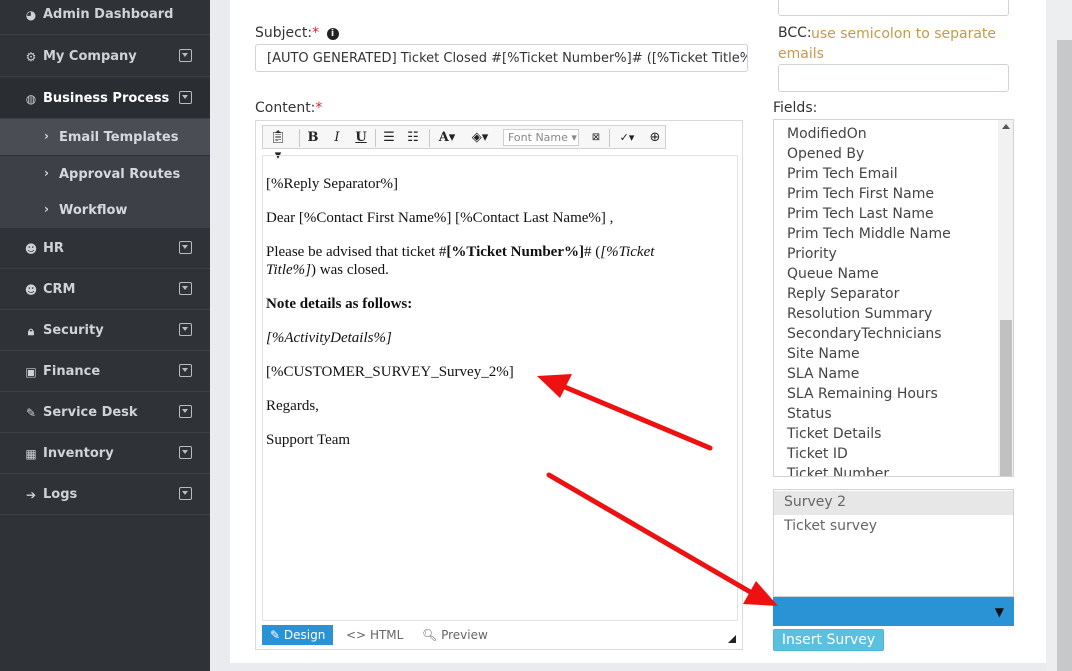 This screenshot has width=1072, height=671. Describe the element at coordinates (31, 331) in the screenshot. I see `lock-icon: 🔒︎` at that location.